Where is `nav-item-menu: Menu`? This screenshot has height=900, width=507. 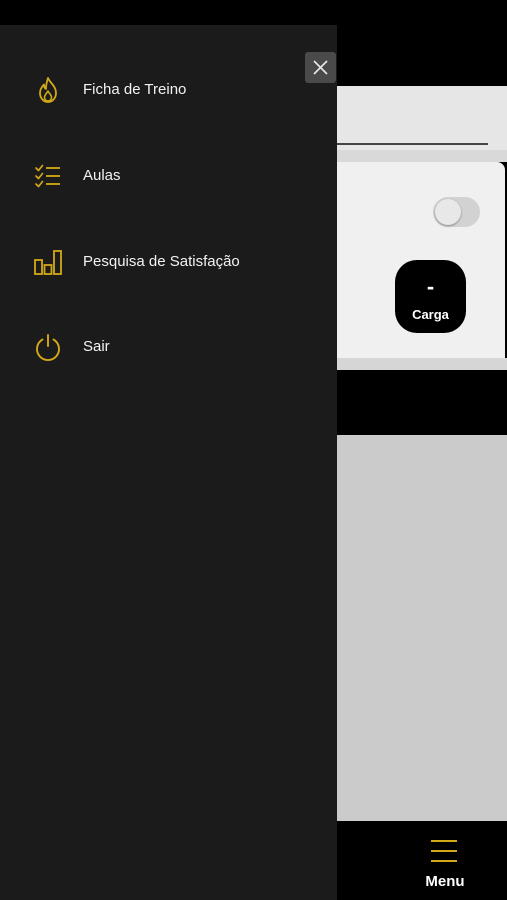 nav-item-menu: Menu is located at coordinates (445, 864).